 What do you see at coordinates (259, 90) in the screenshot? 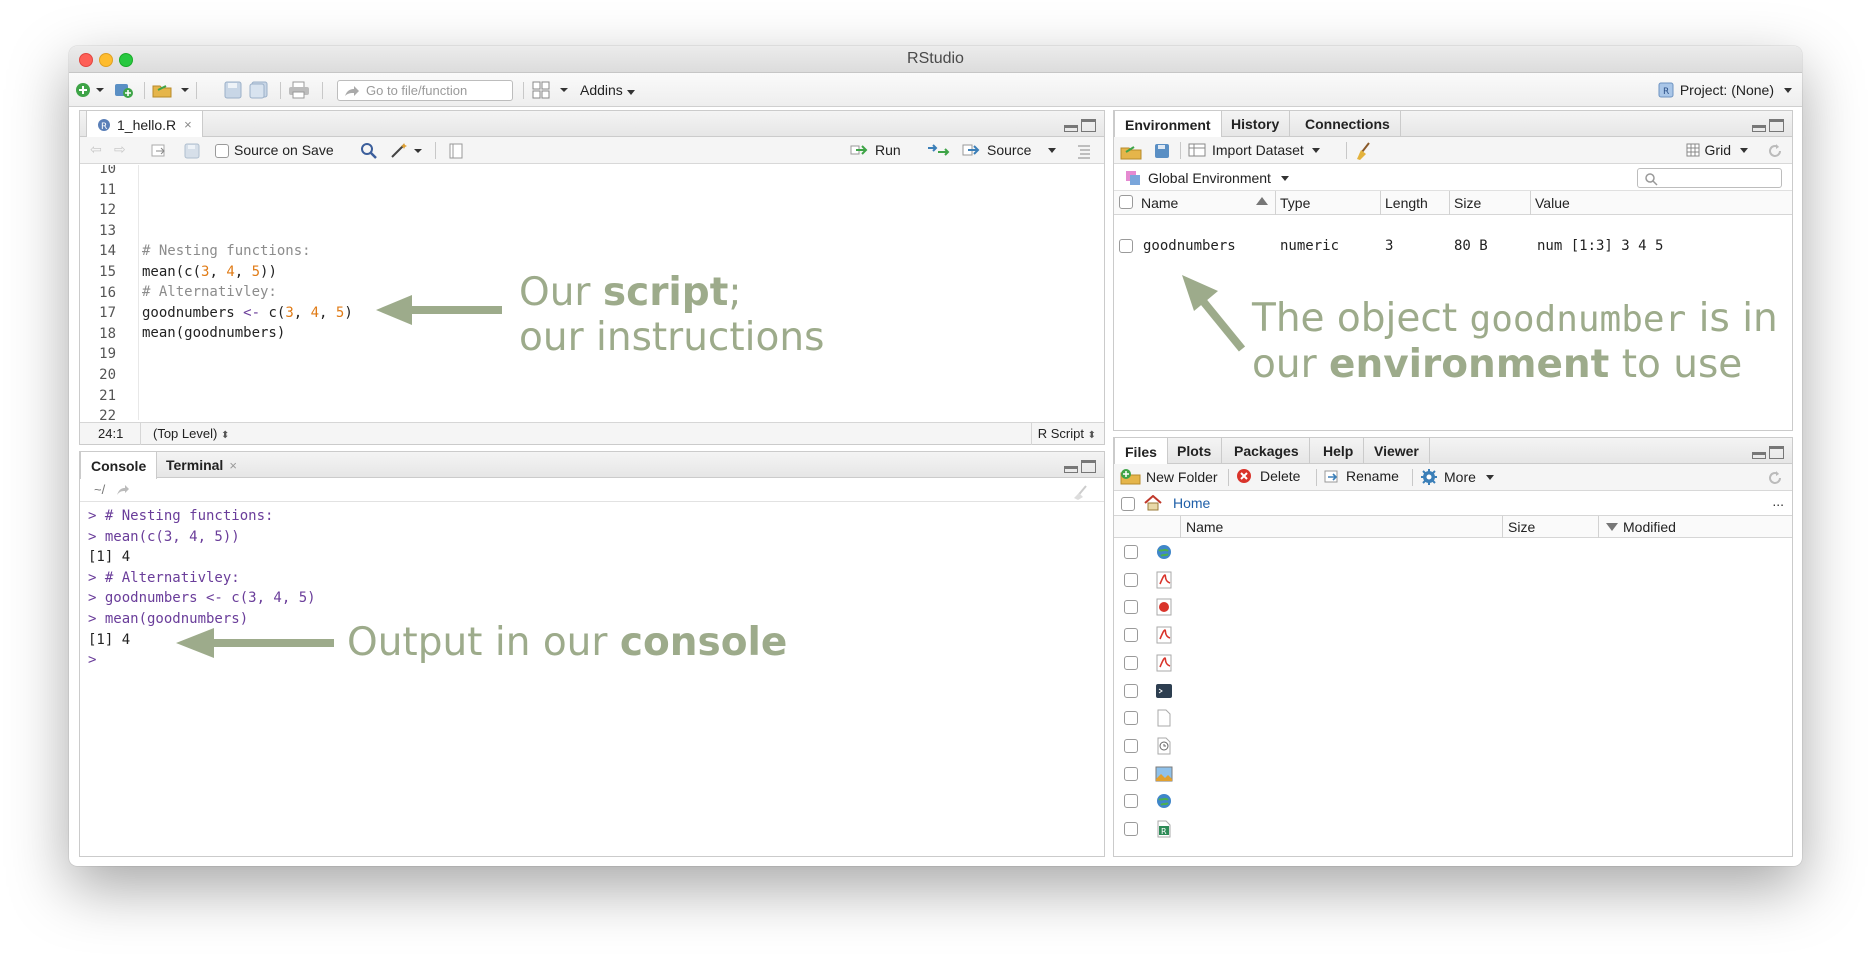
I see `save-all-button` at bounding box center [259, 90].